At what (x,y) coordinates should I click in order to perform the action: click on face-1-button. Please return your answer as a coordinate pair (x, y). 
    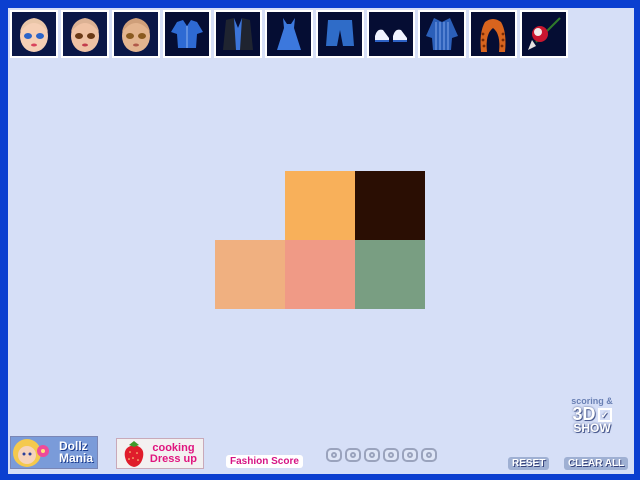
    Looking at the image, I should click on (34, 34).